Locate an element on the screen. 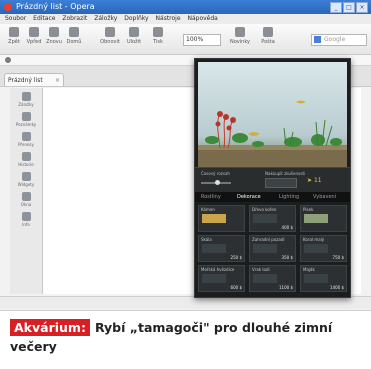 The width and height of the screenshot is (371, 369). mail-button: Pošta is located at coordinates (268, 36).